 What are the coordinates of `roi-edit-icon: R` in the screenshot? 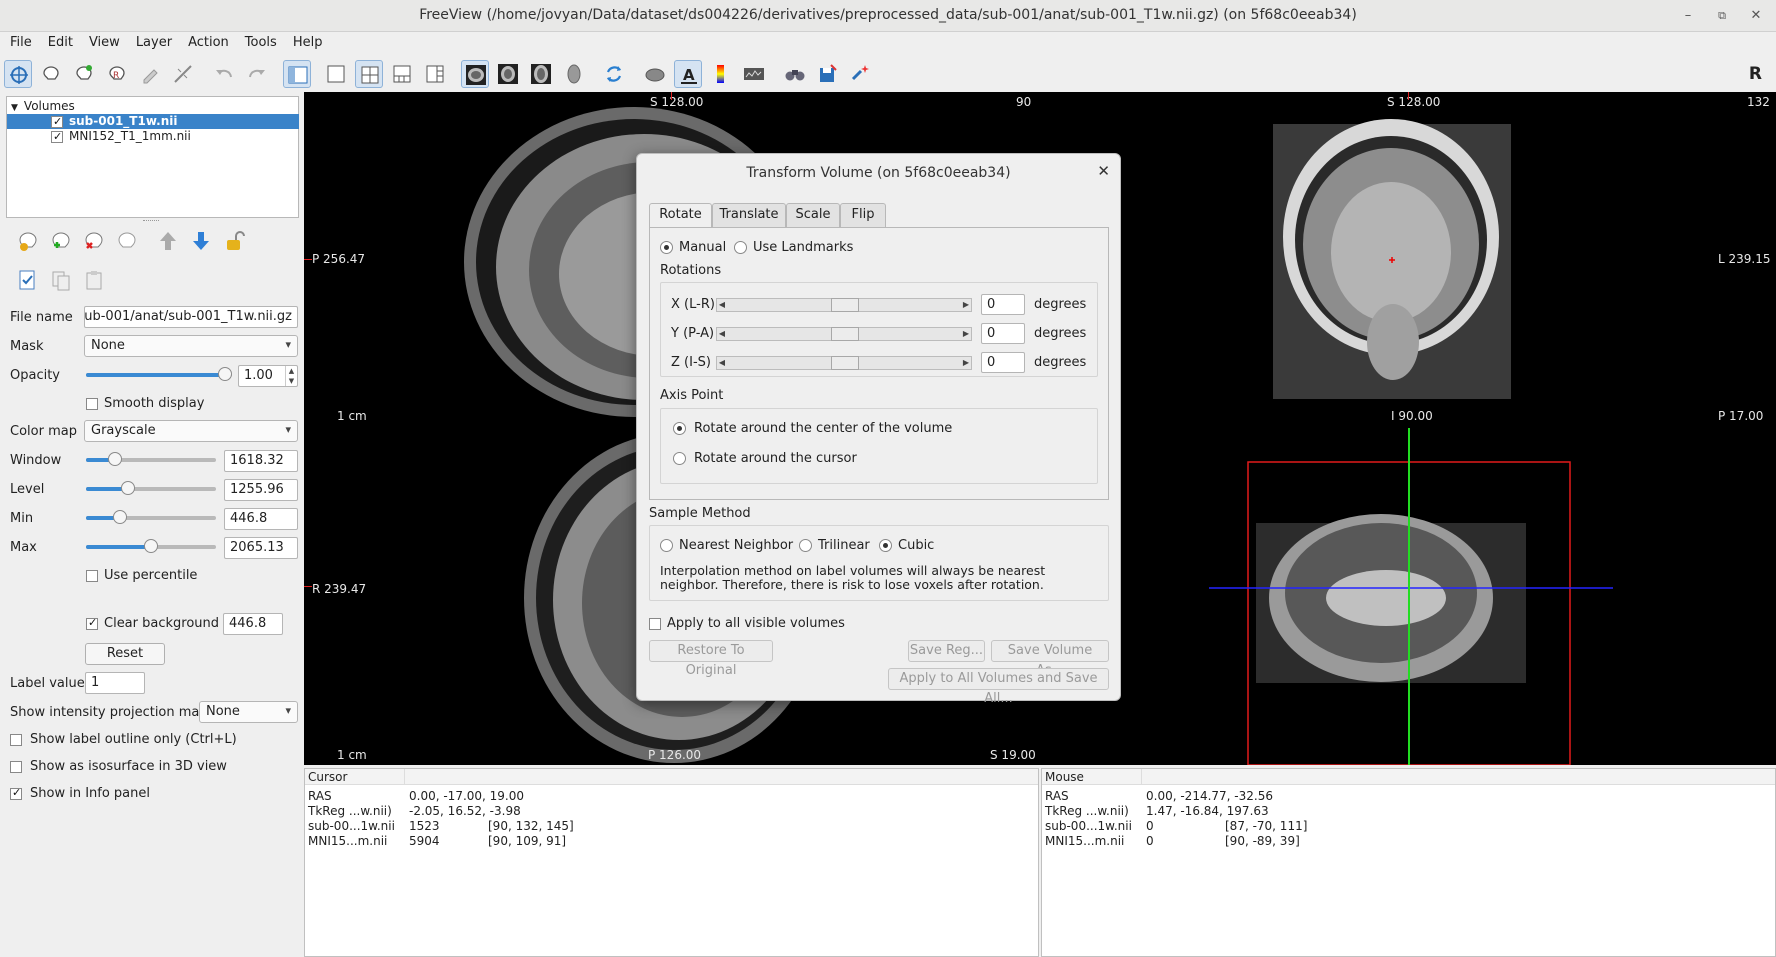 It's located at (117, 74).